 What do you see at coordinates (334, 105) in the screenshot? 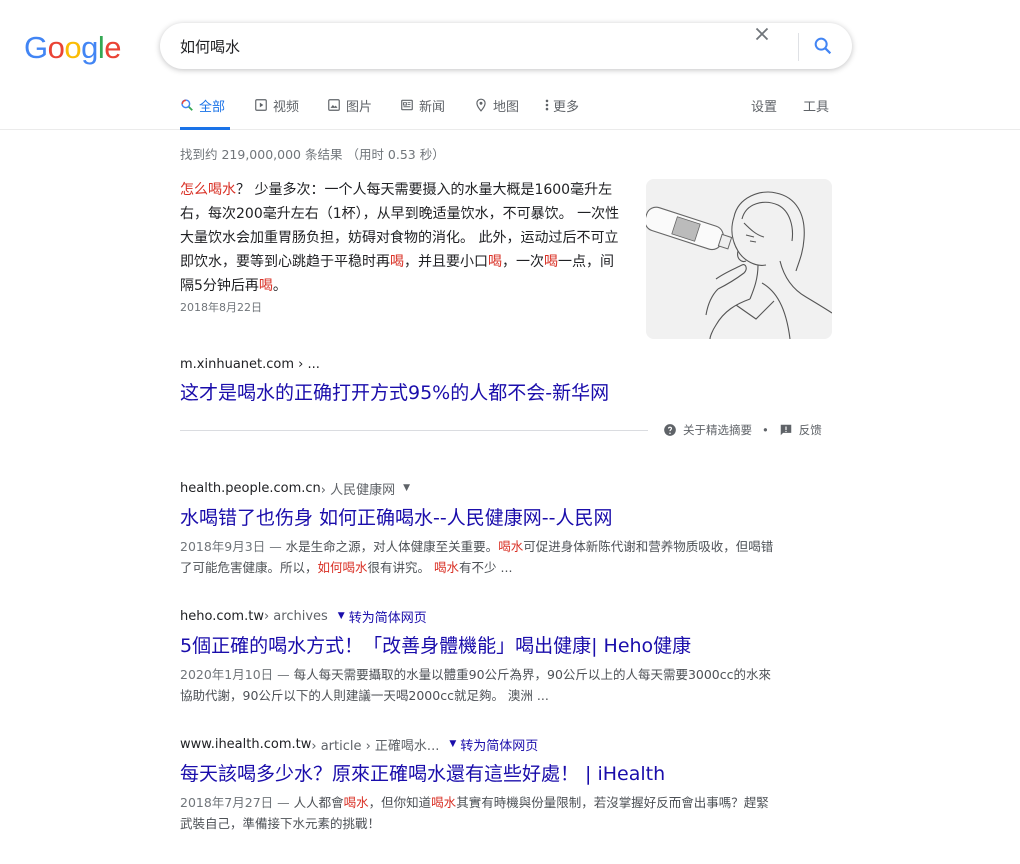
I see `image-icon` at bounding box center [334, 105].